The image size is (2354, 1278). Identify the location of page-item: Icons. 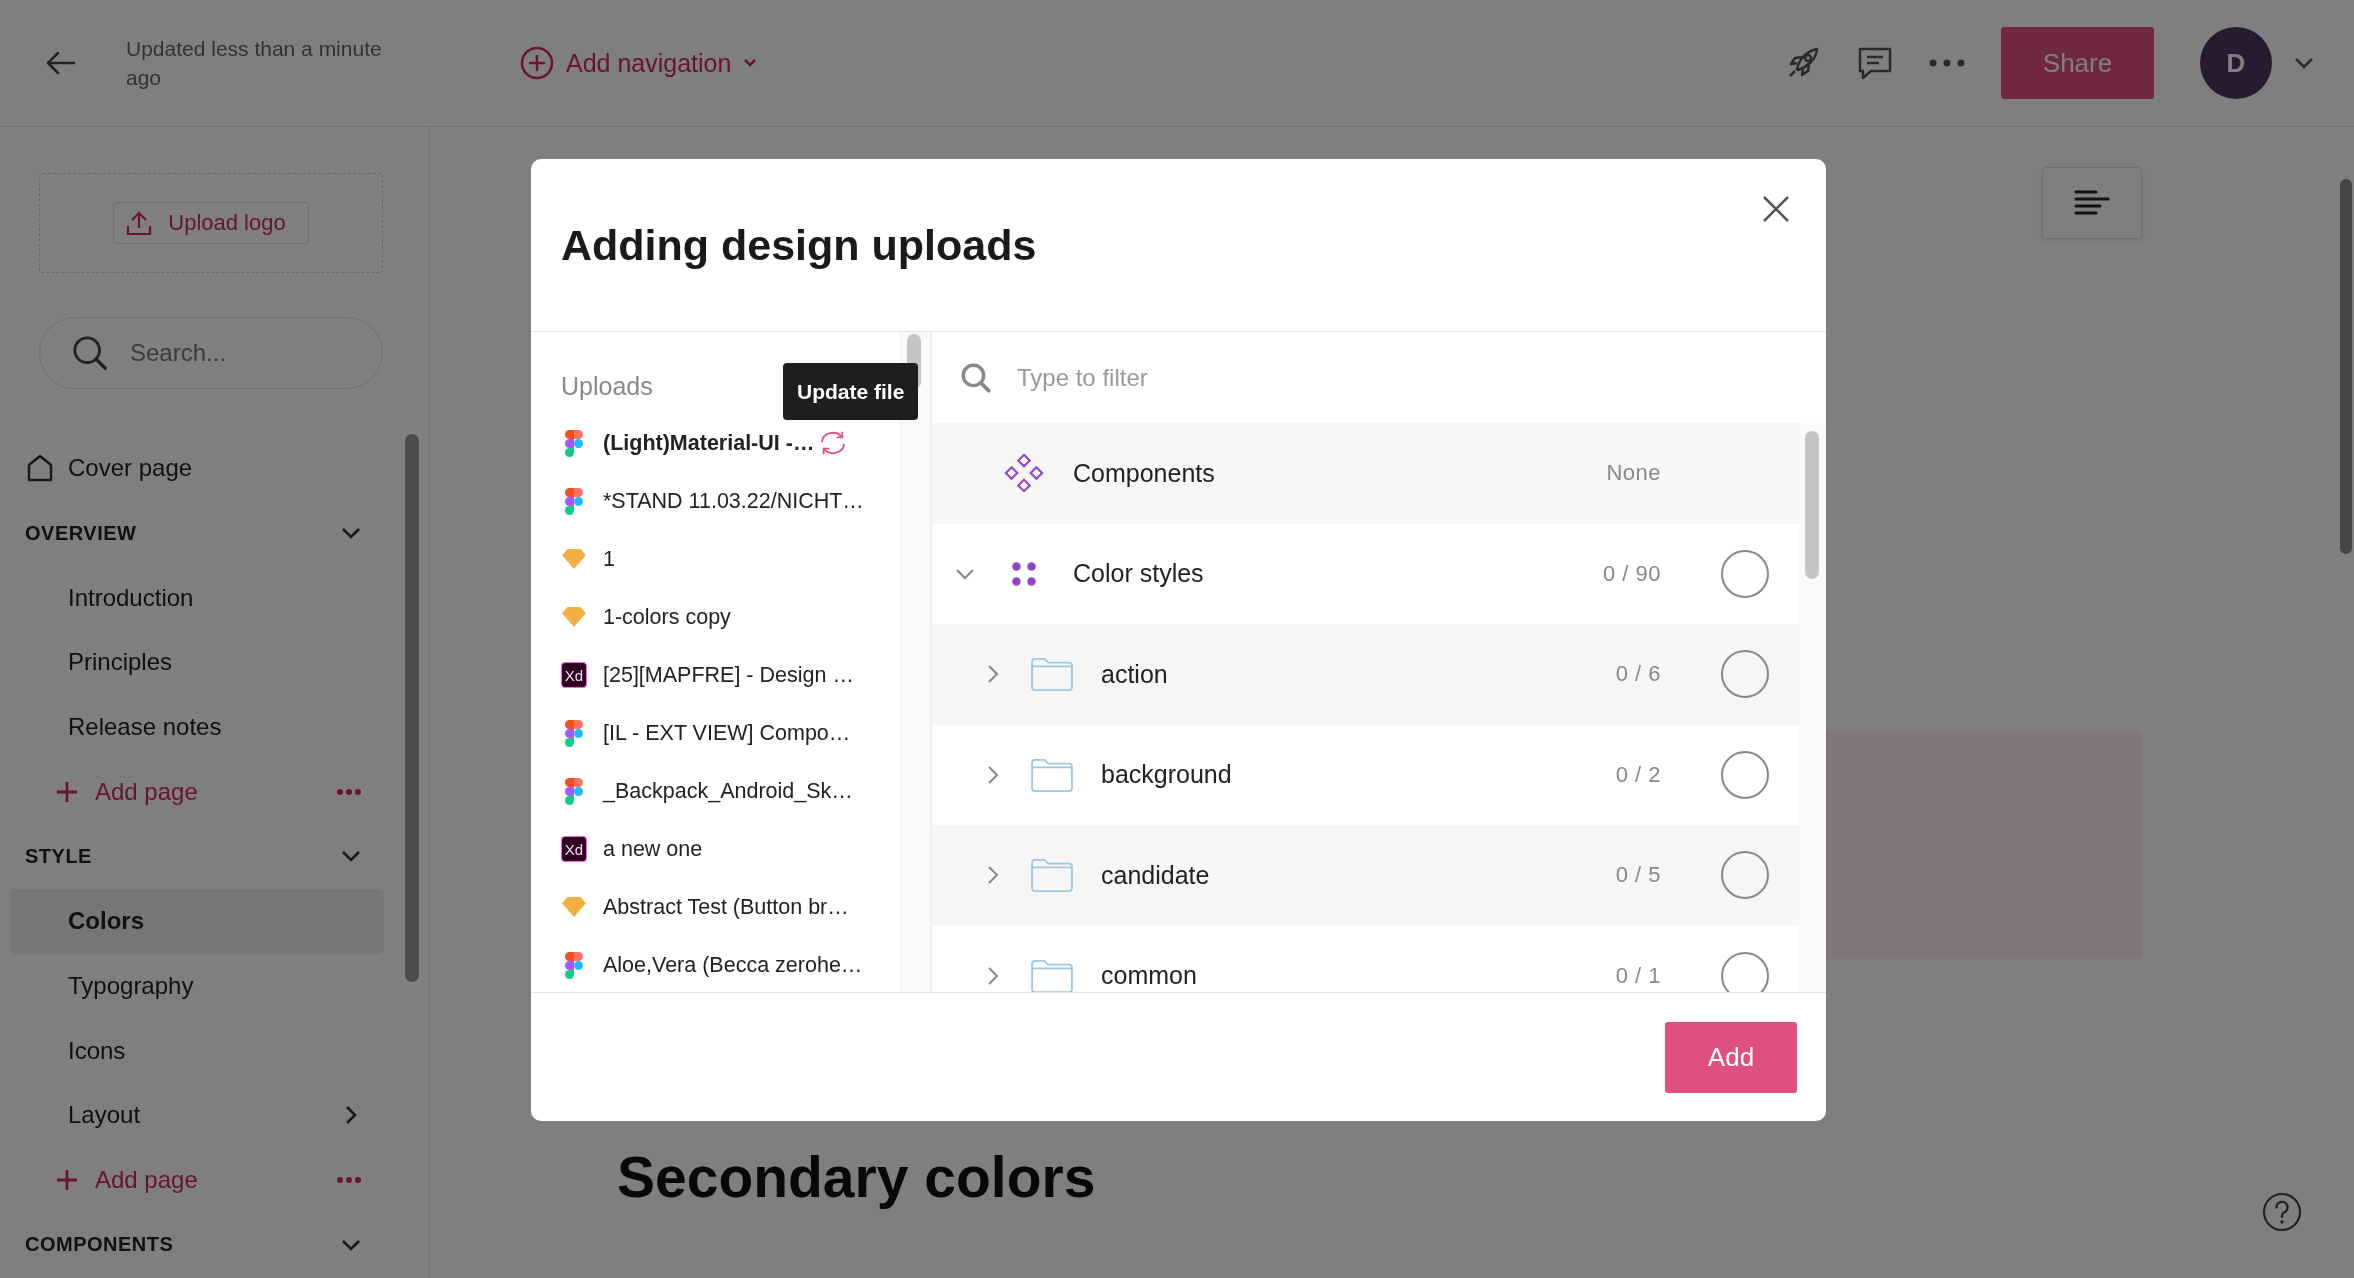
(197, 1050).